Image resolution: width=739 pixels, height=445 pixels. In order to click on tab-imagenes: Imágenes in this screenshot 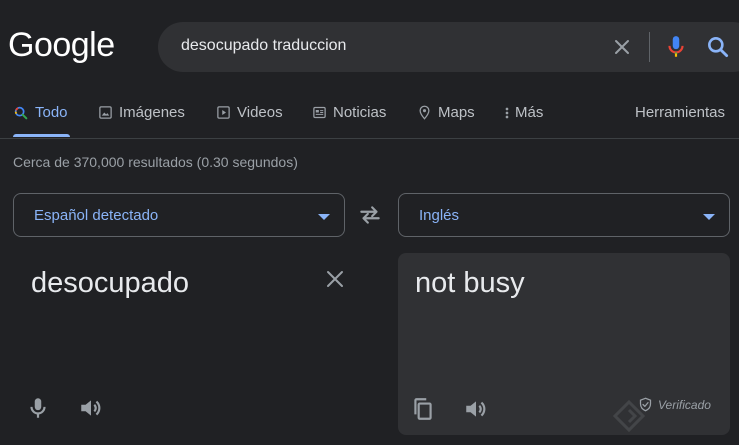, I will do `click(141, 112)`.